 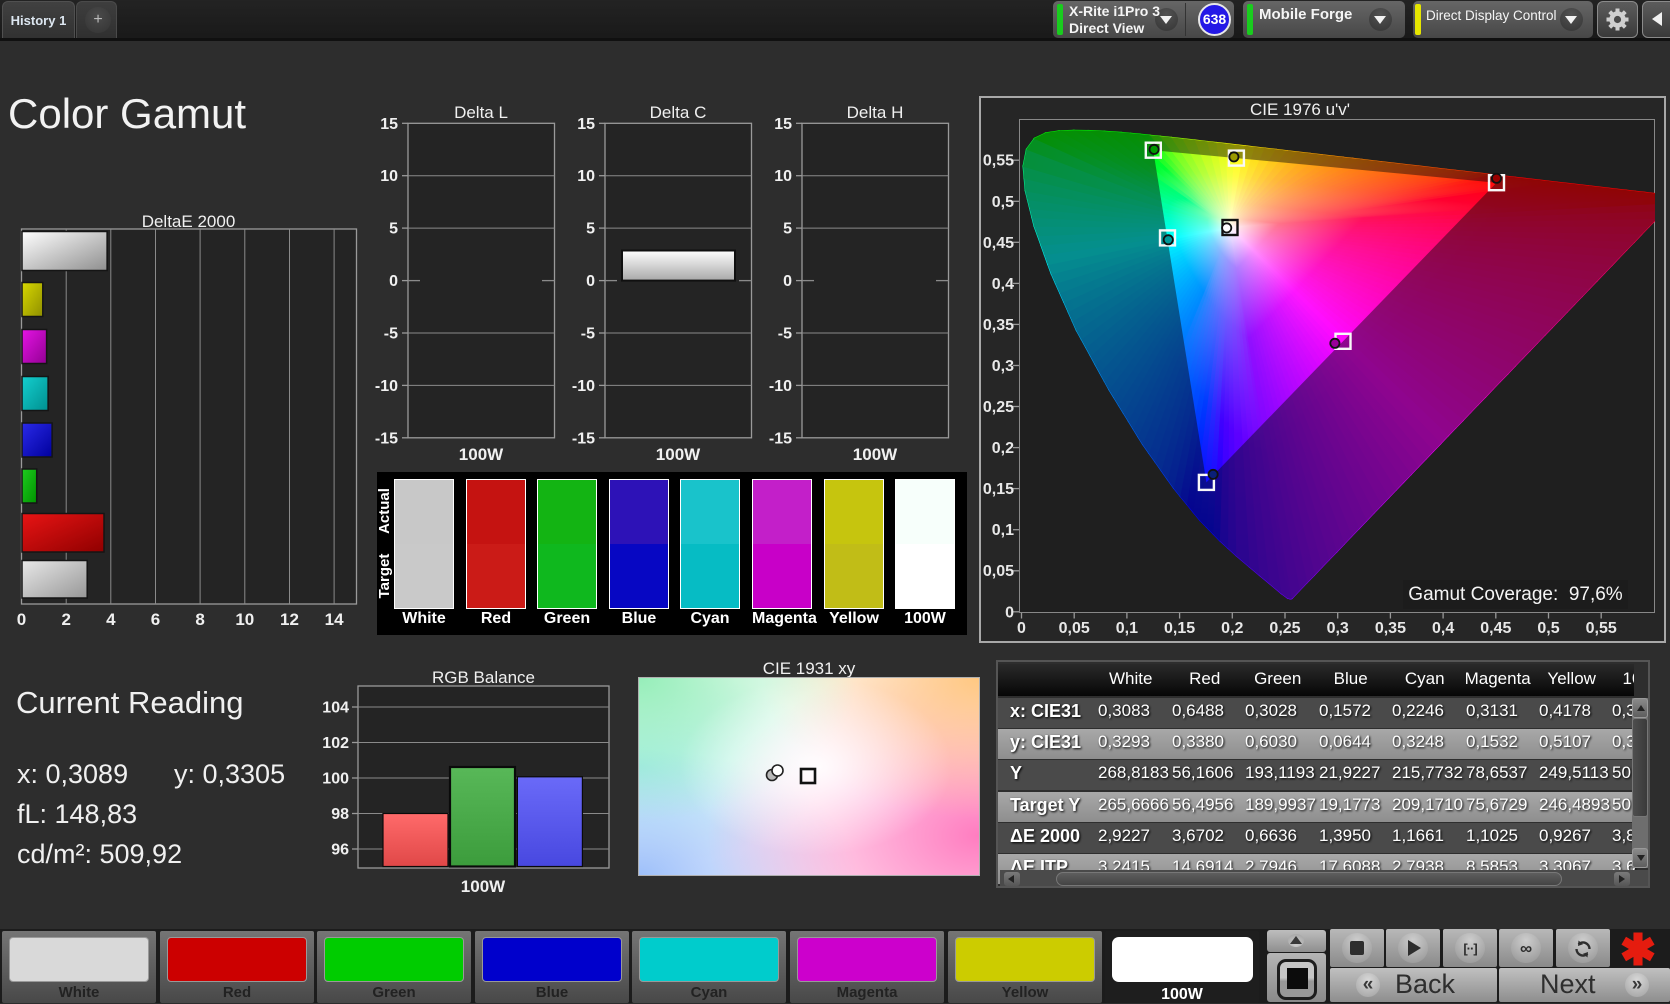 What do you see at coordinates (340, 814) in the screenshot?
I see `svg-text: 98` at bounding box center [340, 814].